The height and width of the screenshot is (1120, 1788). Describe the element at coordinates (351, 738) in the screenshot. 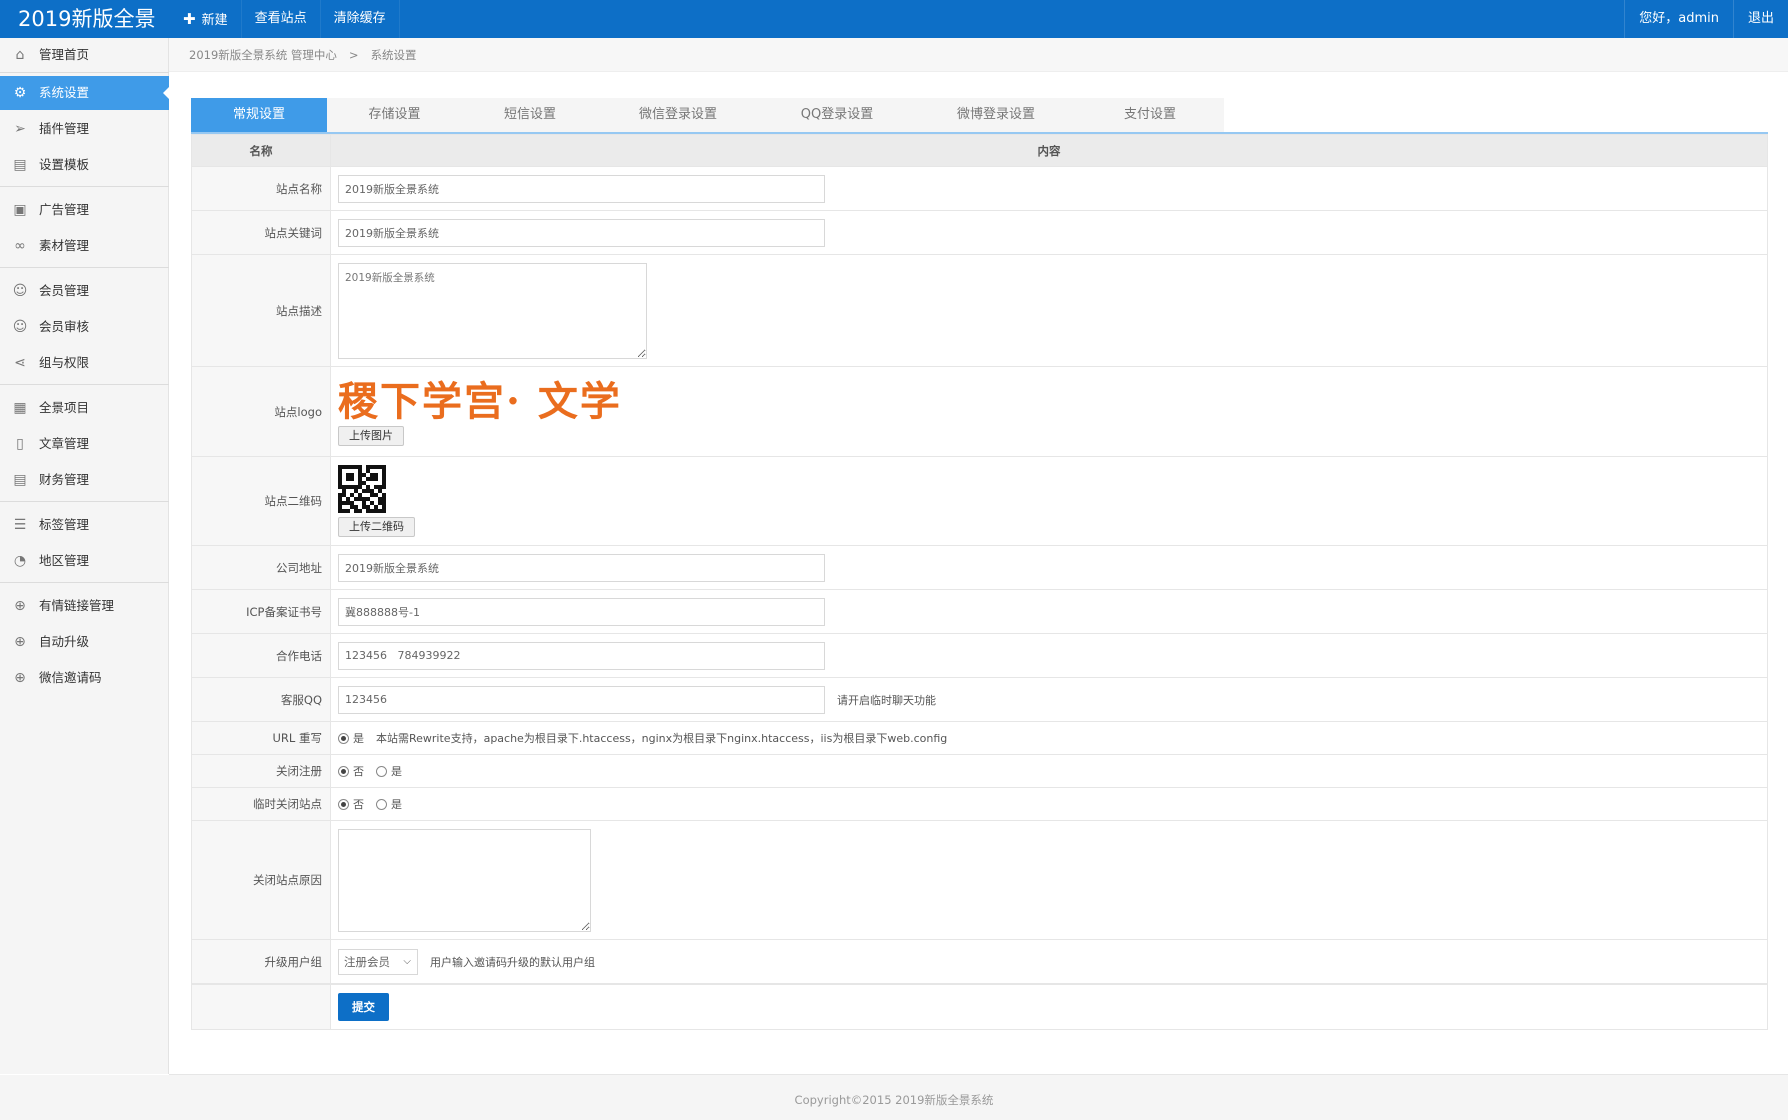

I see `url-rewrite-yes-radio: 是` at that location.